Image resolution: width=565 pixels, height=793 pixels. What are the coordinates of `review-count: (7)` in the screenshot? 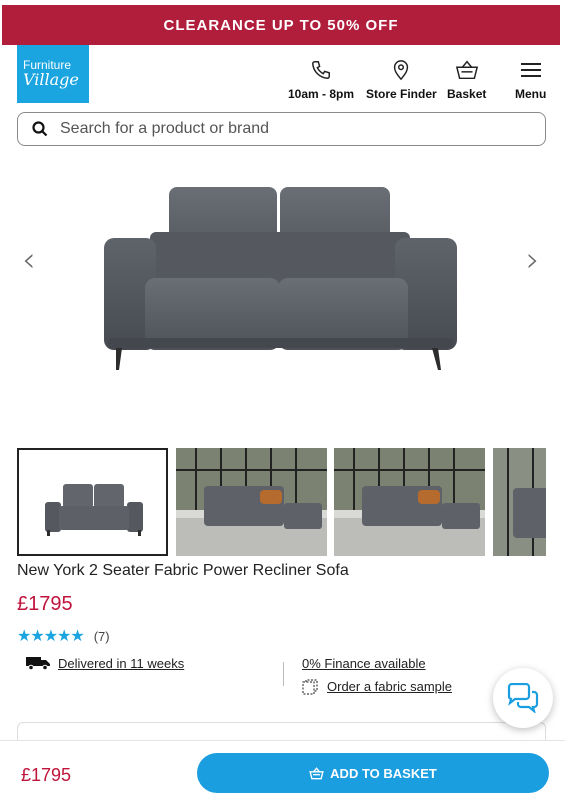 It's located at (101, 636).